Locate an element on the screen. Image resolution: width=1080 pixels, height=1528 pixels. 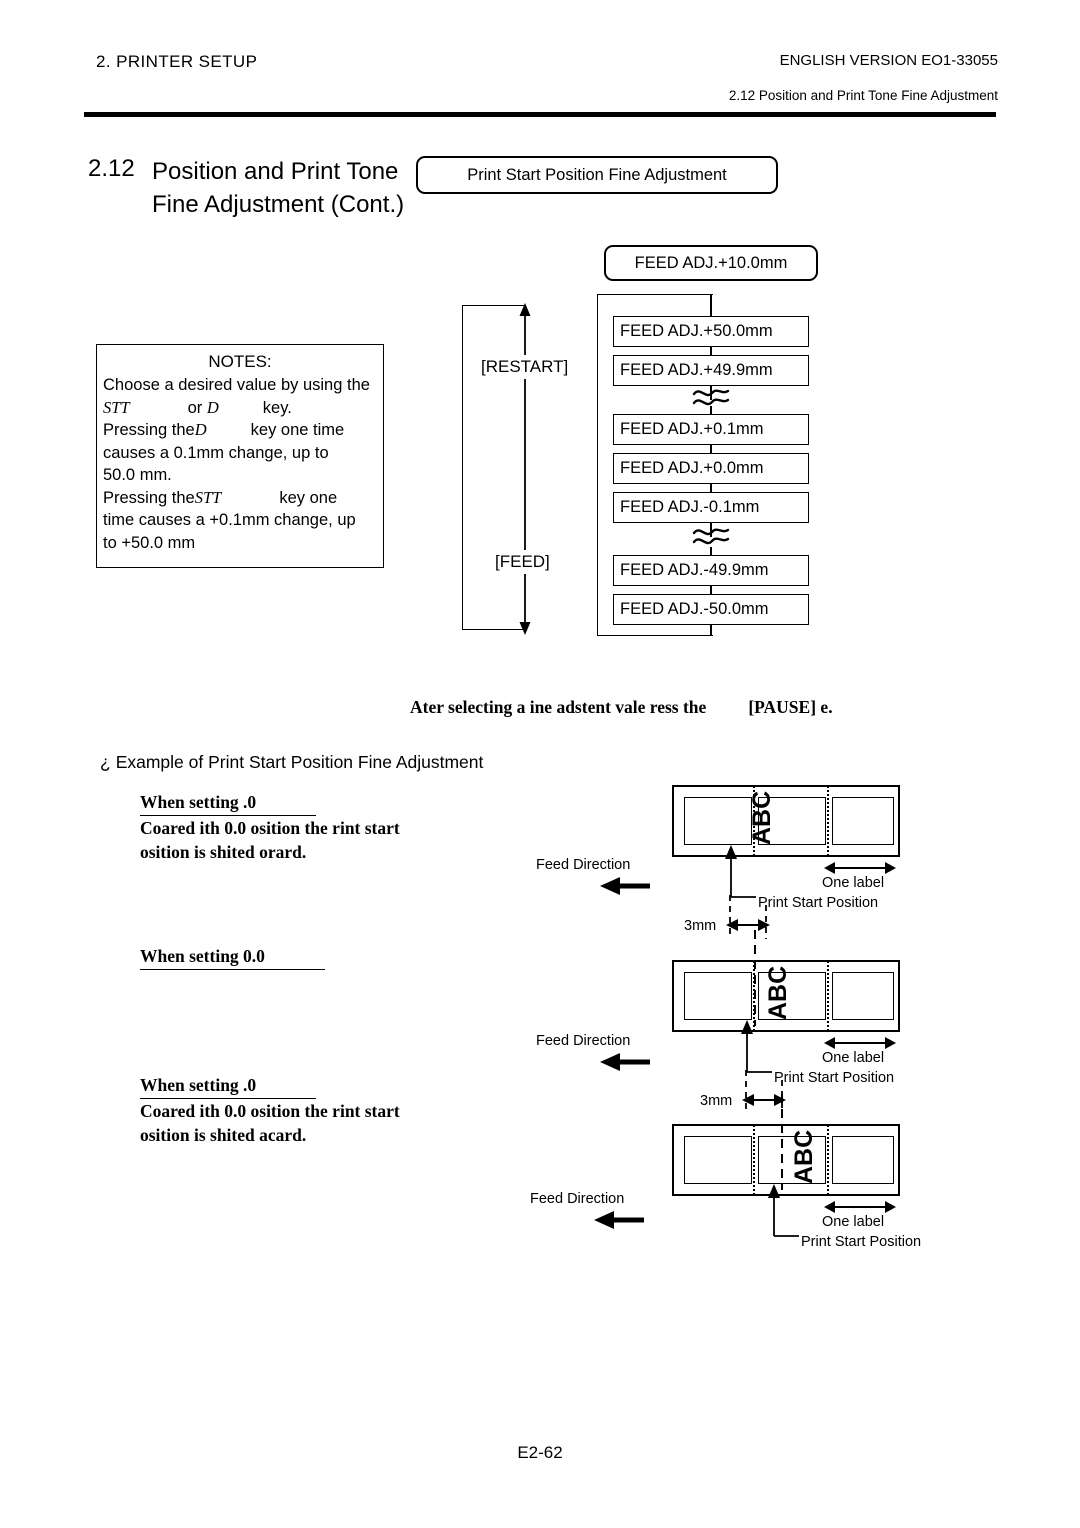
notes-line-3: Pressing theD key one time is located at coordinates (224, 429).